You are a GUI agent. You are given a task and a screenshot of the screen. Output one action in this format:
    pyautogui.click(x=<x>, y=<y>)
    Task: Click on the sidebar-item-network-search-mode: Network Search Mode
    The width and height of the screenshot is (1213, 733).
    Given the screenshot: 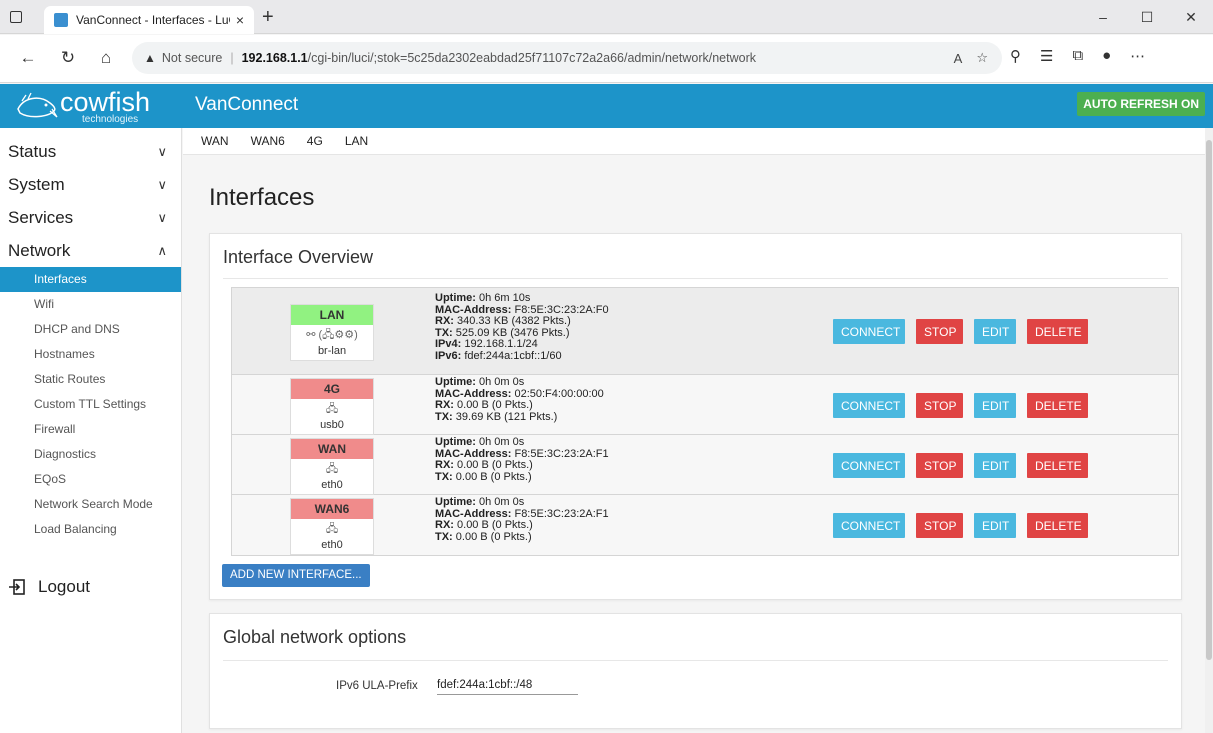 What is the action you would take?
    pyautogui.click(x=90, y=504)
    